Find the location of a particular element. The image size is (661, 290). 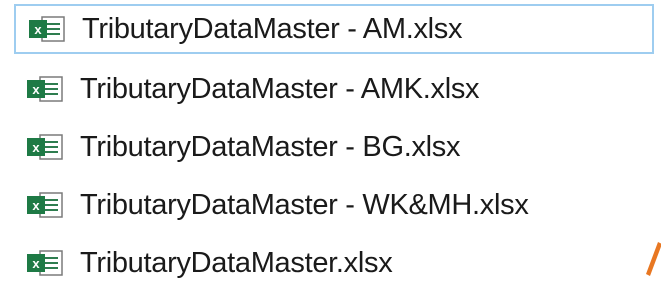

file-name: TributaryDataMaster - WK&MH.xlsx is located at coordinates (304, 204).